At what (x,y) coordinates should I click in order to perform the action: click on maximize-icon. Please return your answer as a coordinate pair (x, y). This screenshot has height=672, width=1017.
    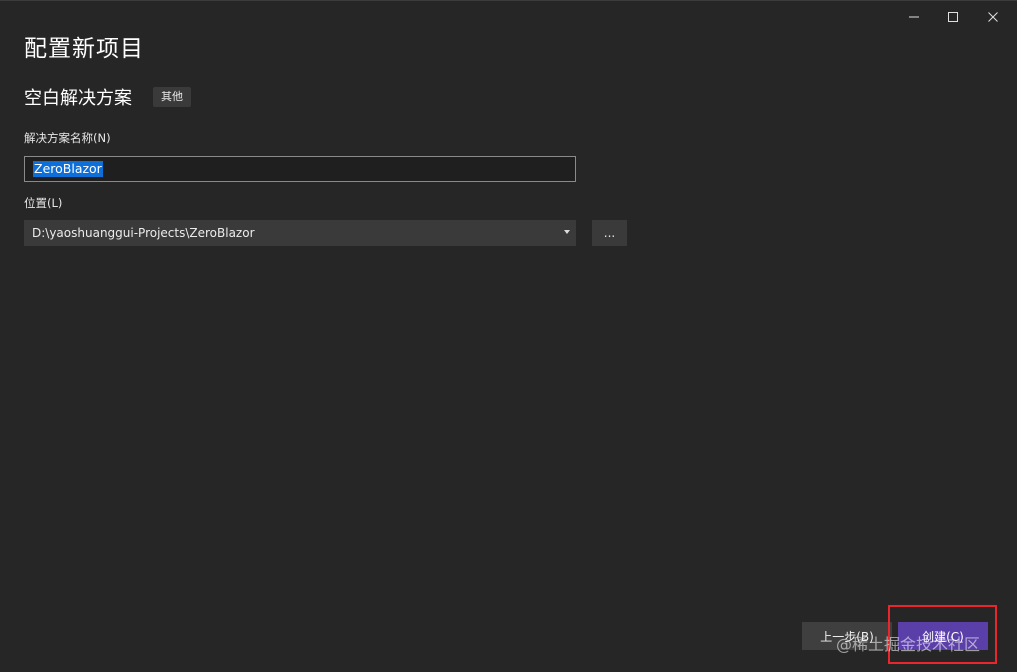
    Looking at the image, I should click on (953, 17).